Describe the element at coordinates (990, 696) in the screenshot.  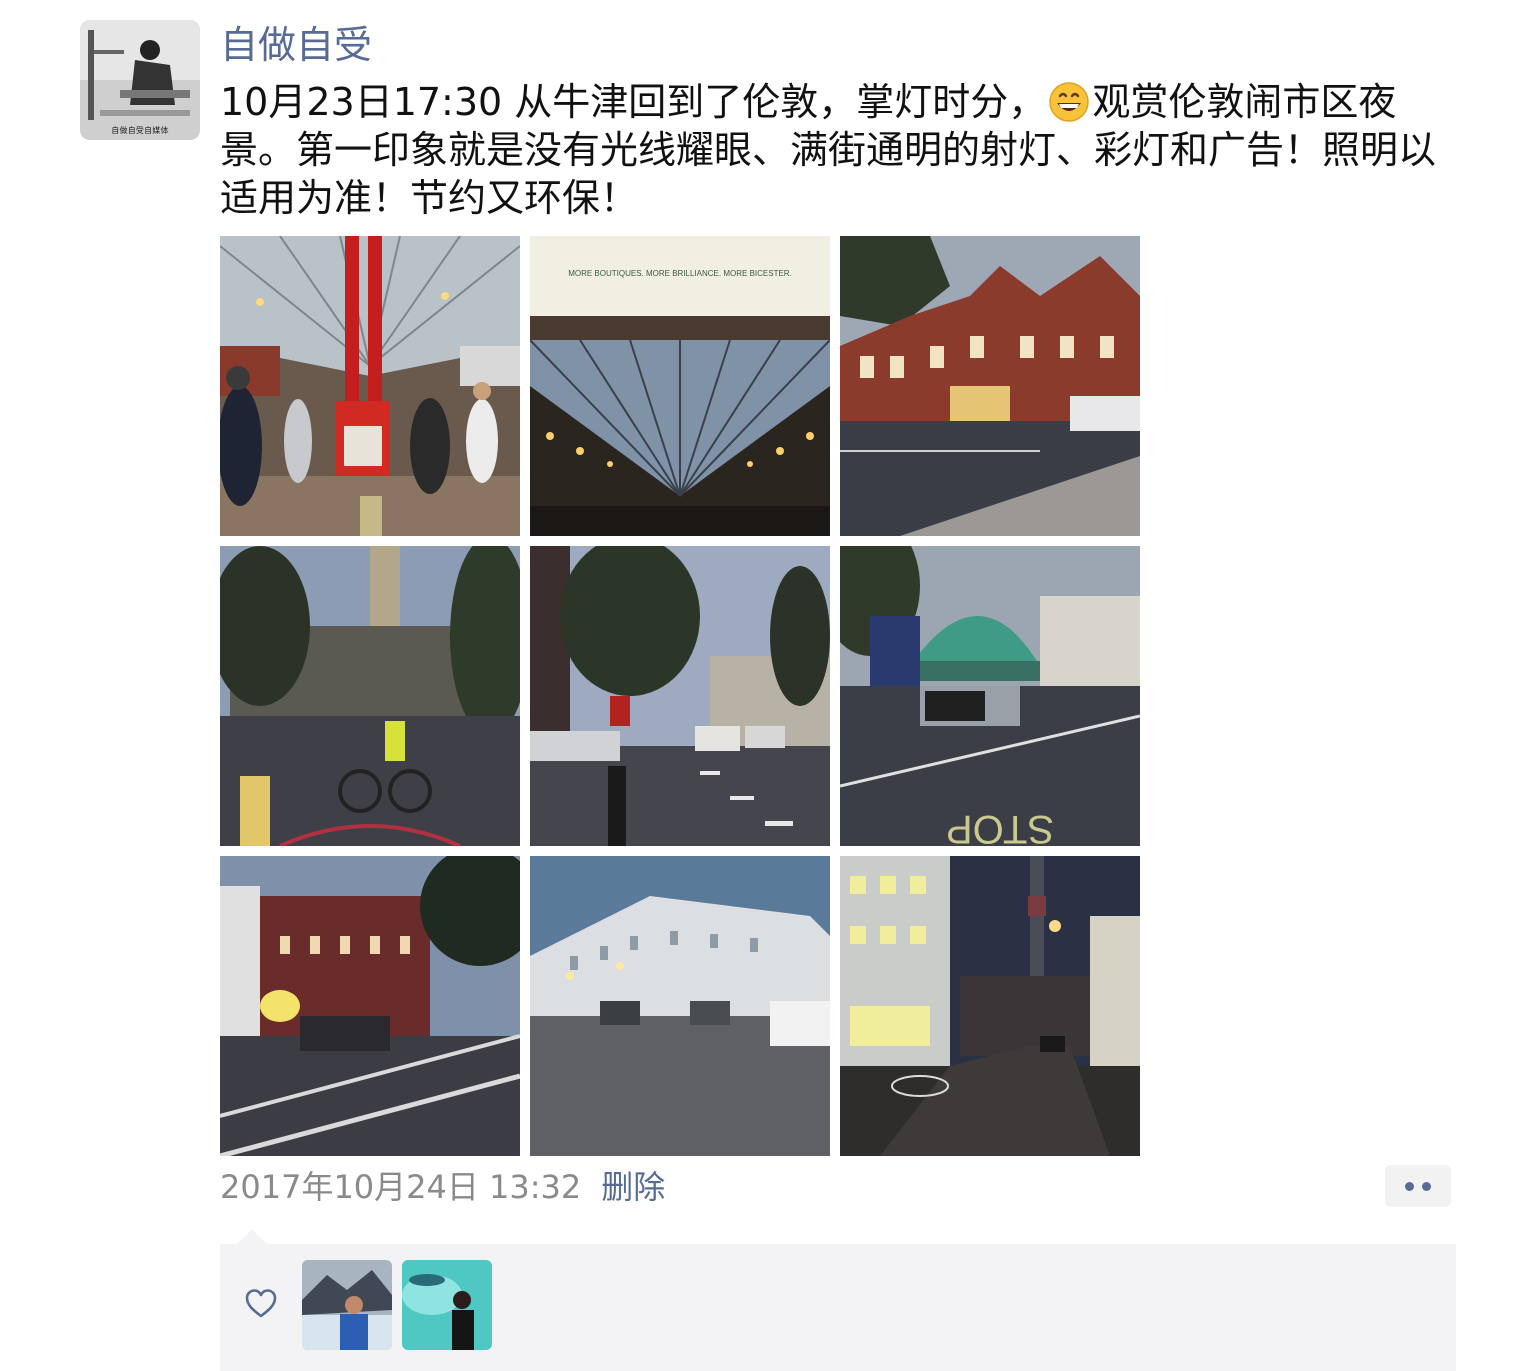
I see `photo-green-dome: STOP` at that location.